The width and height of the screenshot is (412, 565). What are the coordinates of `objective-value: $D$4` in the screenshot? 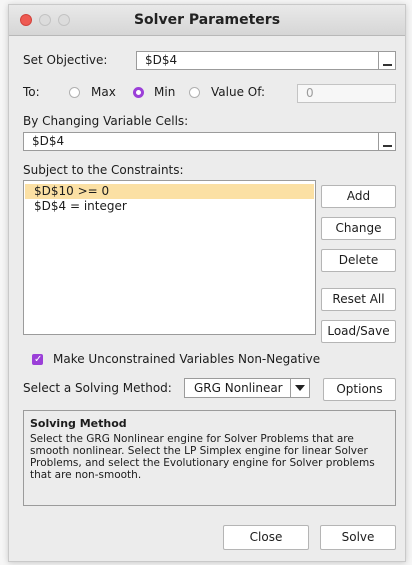 It's located at (161, 60).